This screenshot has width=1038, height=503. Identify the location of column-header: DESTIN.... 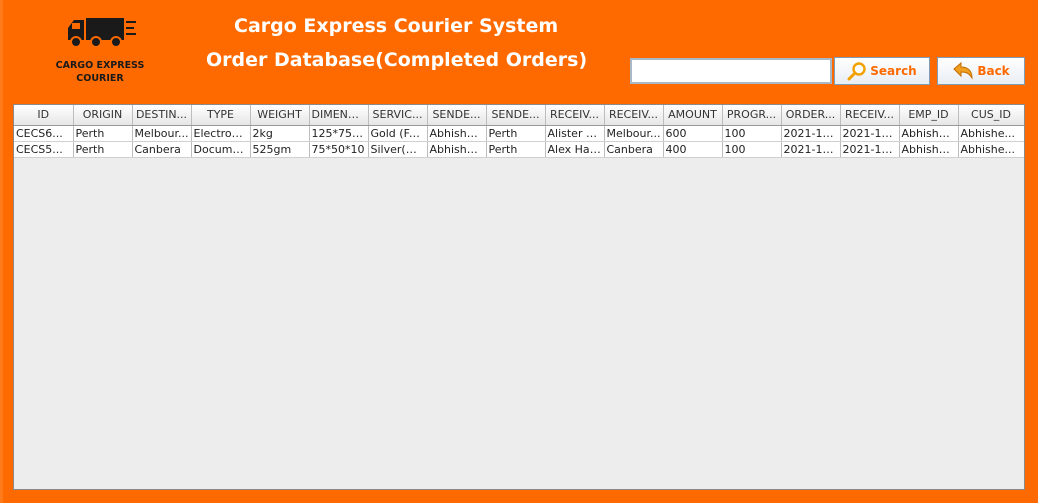
(162, 115).